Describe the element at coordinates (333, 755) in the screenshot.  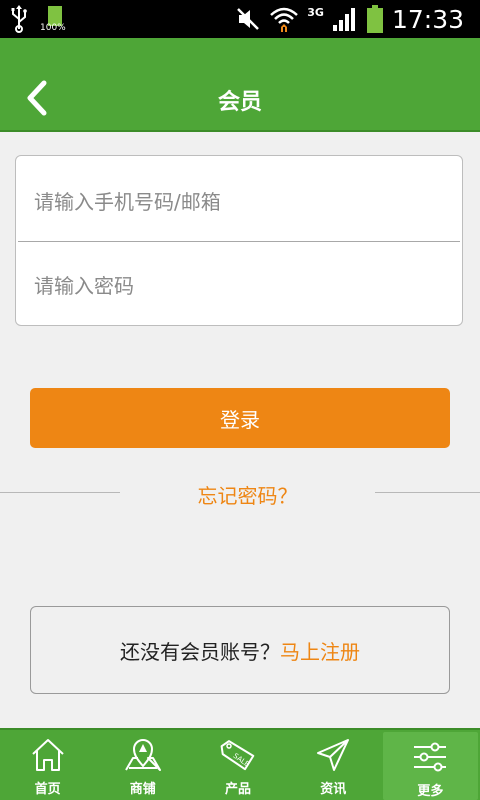
I see `paper-plane-icon` at that location.